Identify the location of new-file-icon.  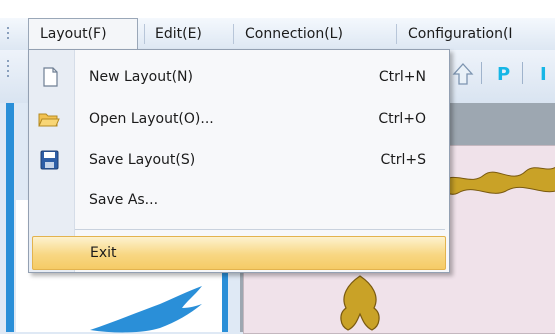
(50, 77).